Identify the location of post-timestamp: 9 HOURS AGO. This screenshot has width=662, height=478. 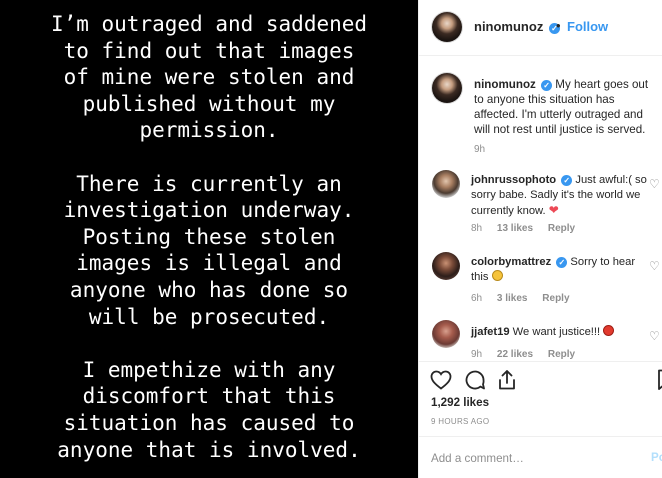
(460, 421).